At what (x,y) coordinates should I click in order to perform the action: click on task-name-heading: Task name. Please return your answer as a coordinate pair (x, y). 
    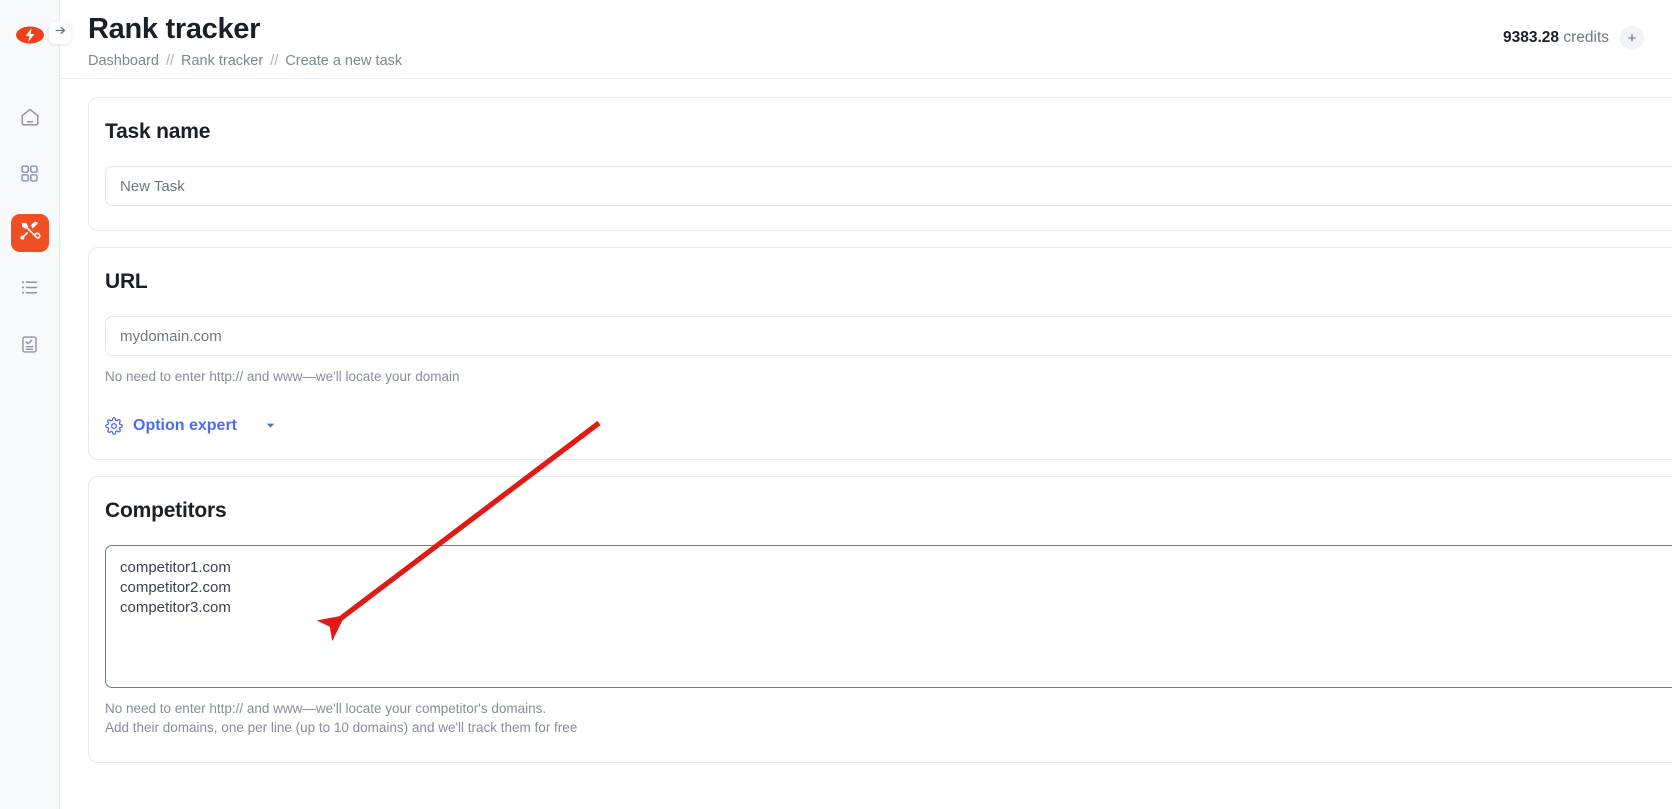
    Looking at the image, I should click on (158, 131).